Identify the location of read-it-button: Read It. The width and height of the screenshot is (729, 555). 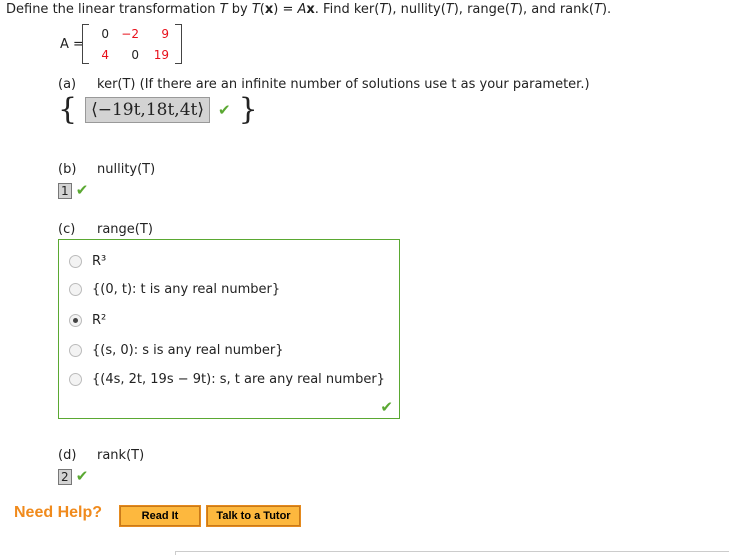
(160, 516).